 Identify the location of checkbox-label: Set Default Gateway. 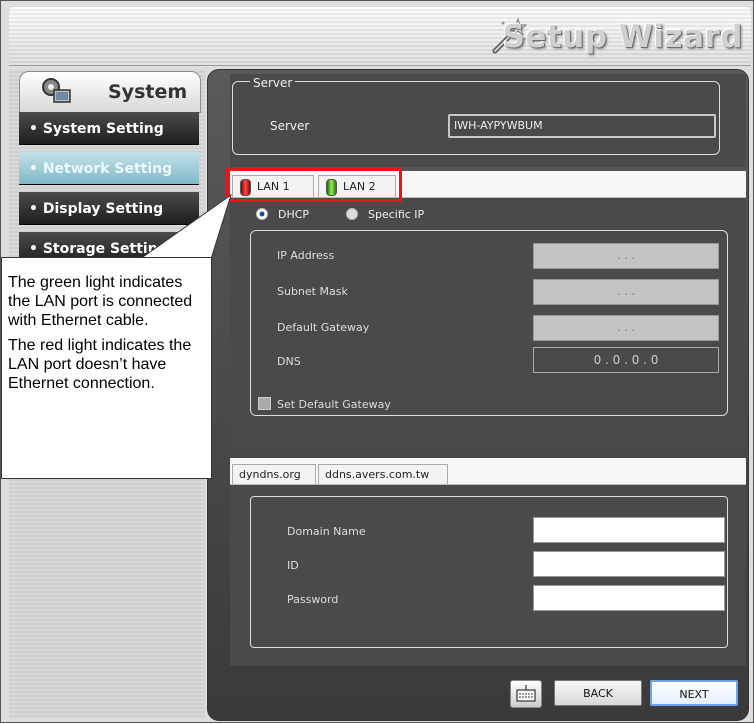
(334, 404).